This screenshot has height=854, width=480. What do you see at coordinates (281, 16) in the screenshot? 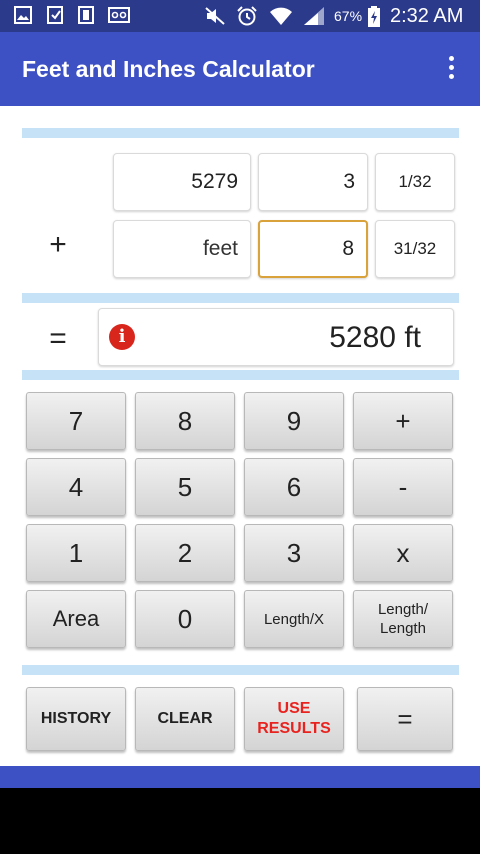
I see `wifi-icon` at bounding box center [281, 16].